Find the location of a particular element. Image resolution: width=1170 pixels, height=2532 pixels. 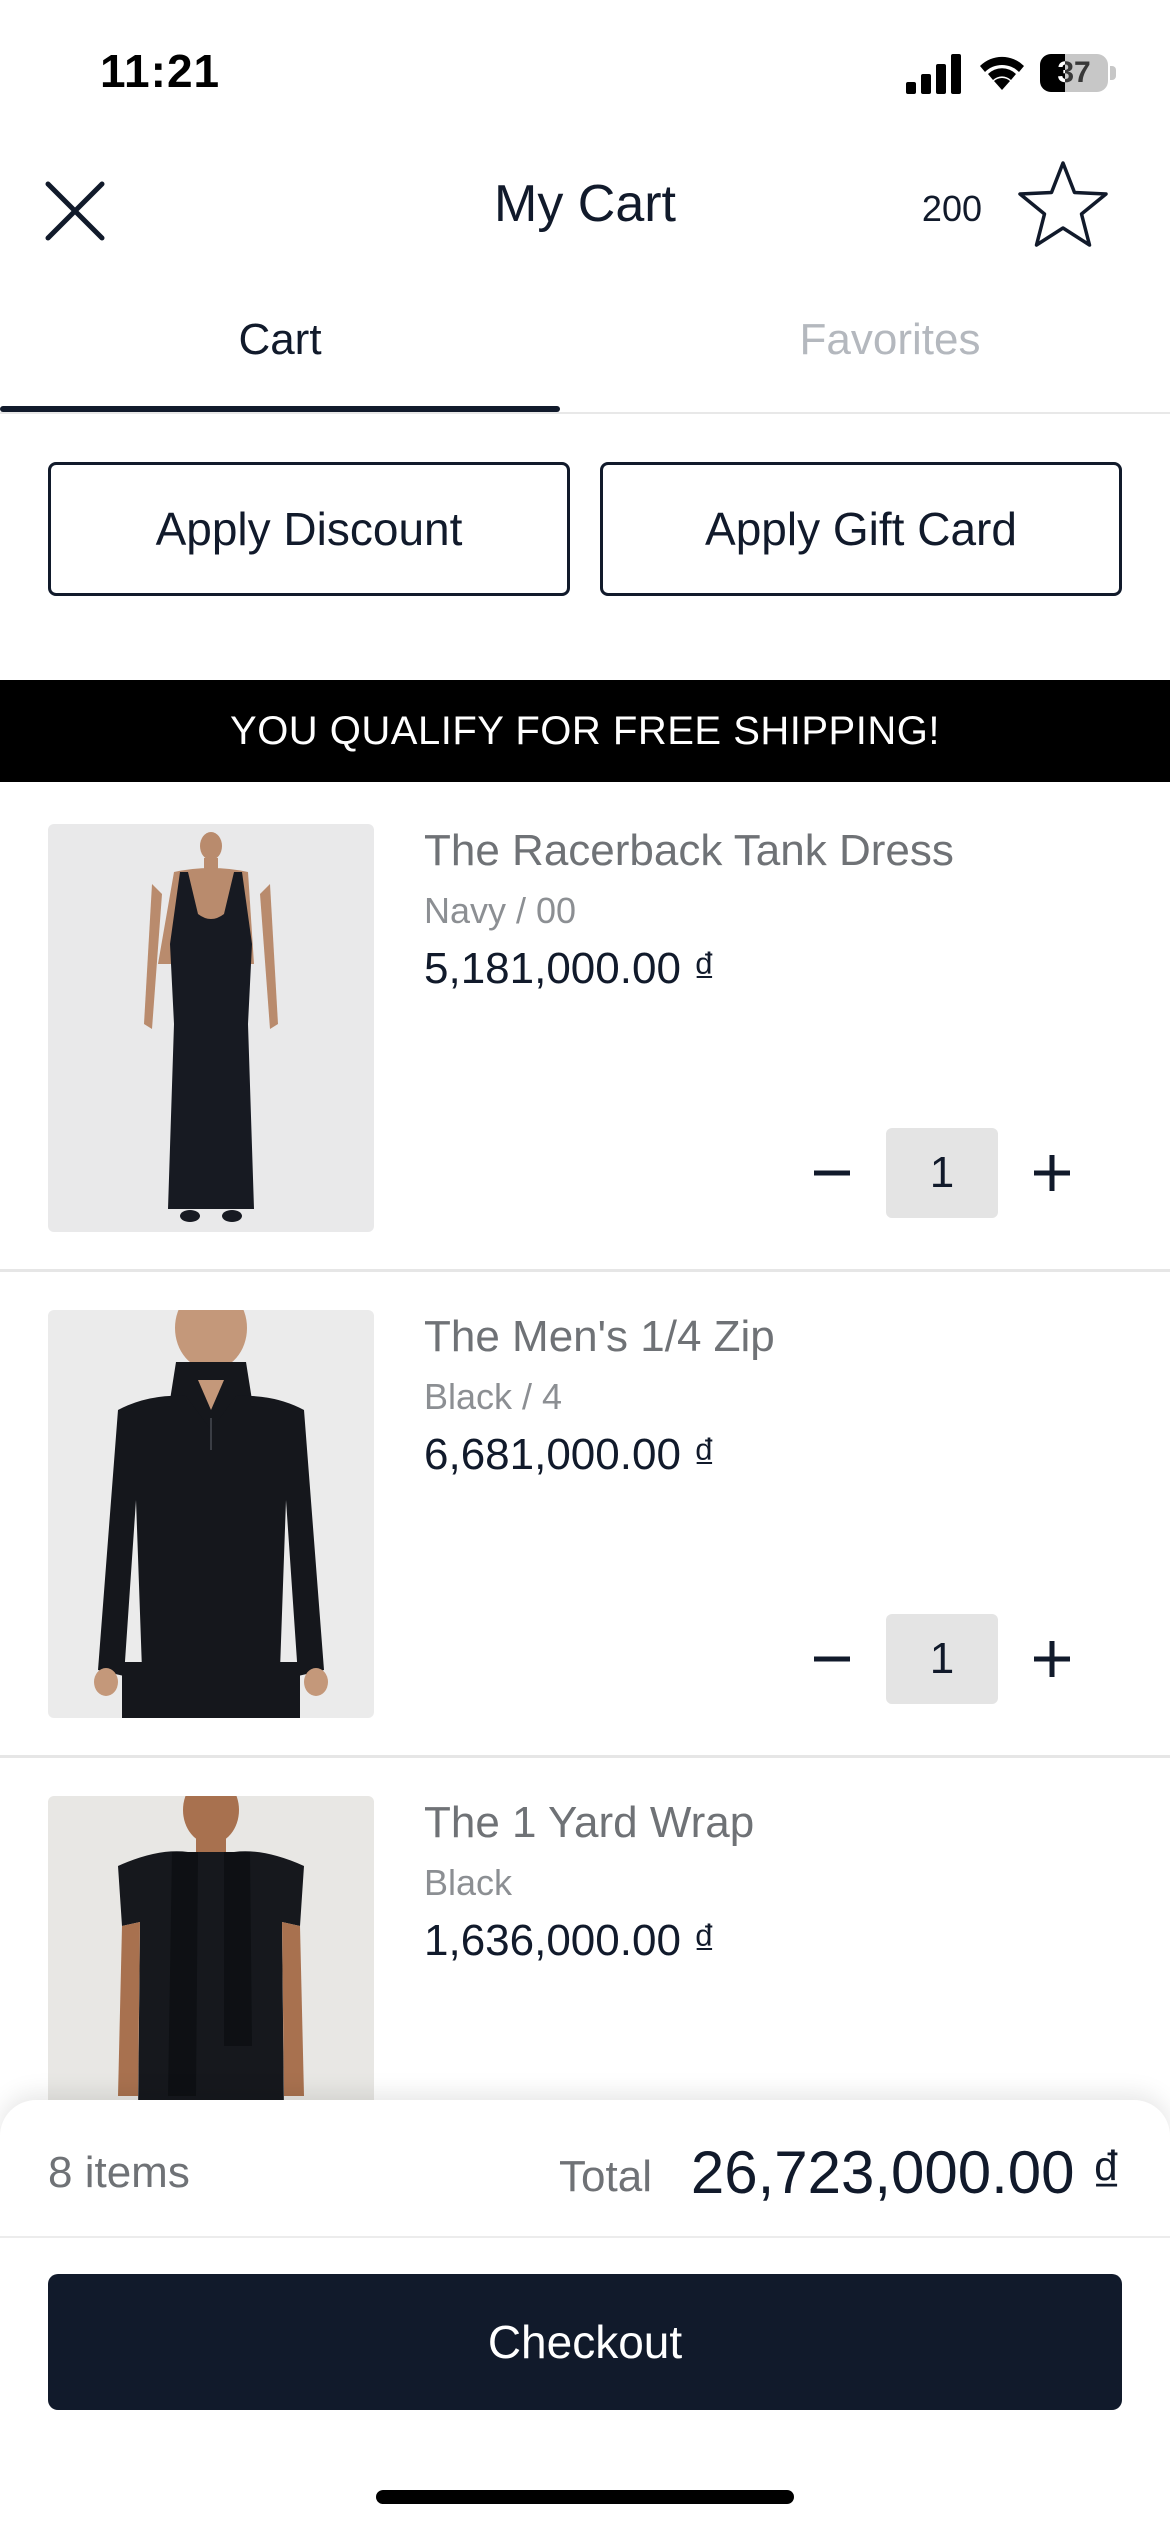

tab-bar: Cart Favorites is located at coordinates (585, 347).